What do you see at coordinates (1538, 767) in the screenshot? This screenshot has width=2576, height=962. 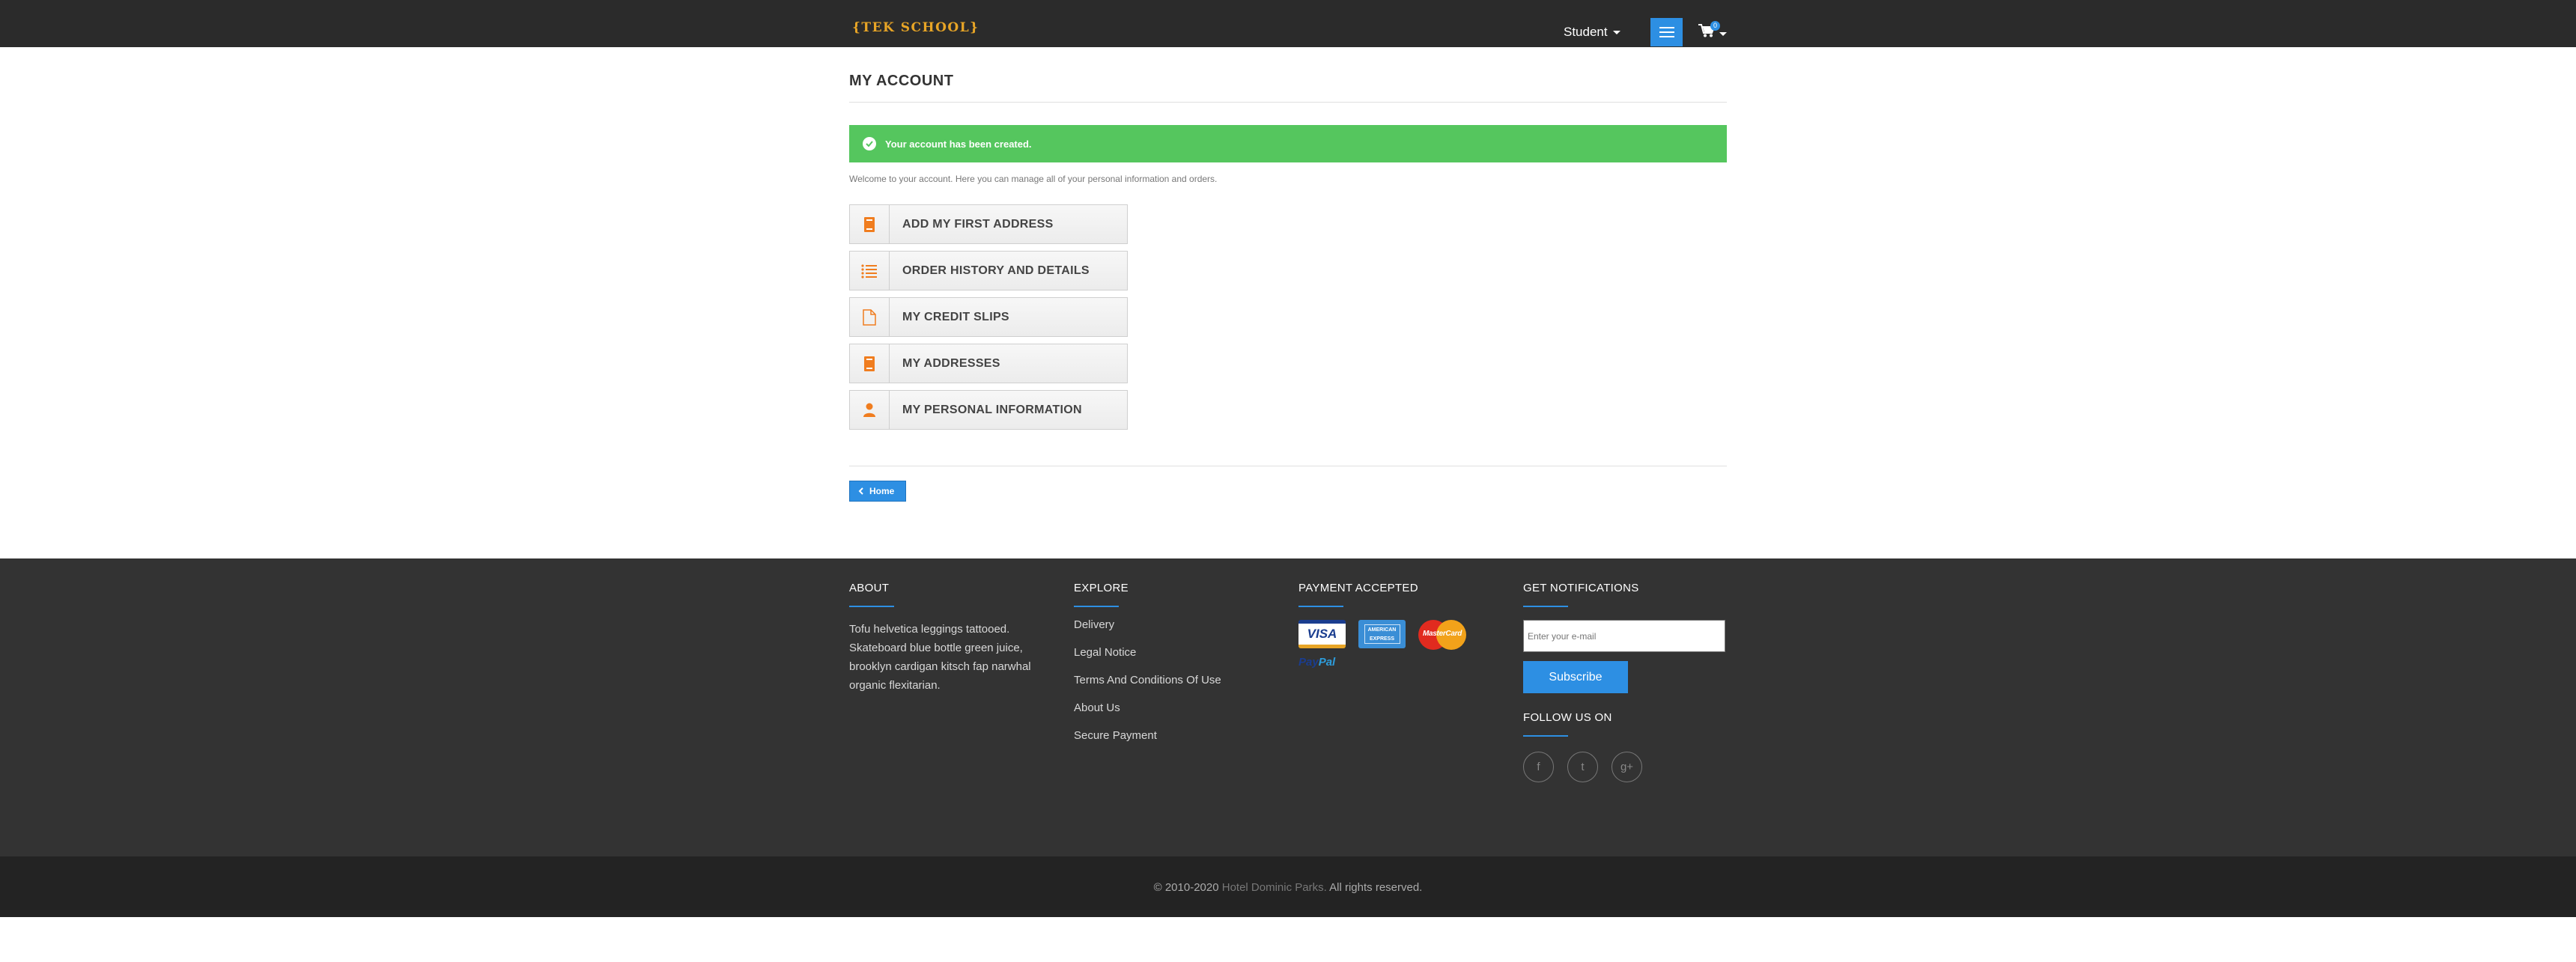 I see `facebook-icon: f` at bounding box center [1538, 767].